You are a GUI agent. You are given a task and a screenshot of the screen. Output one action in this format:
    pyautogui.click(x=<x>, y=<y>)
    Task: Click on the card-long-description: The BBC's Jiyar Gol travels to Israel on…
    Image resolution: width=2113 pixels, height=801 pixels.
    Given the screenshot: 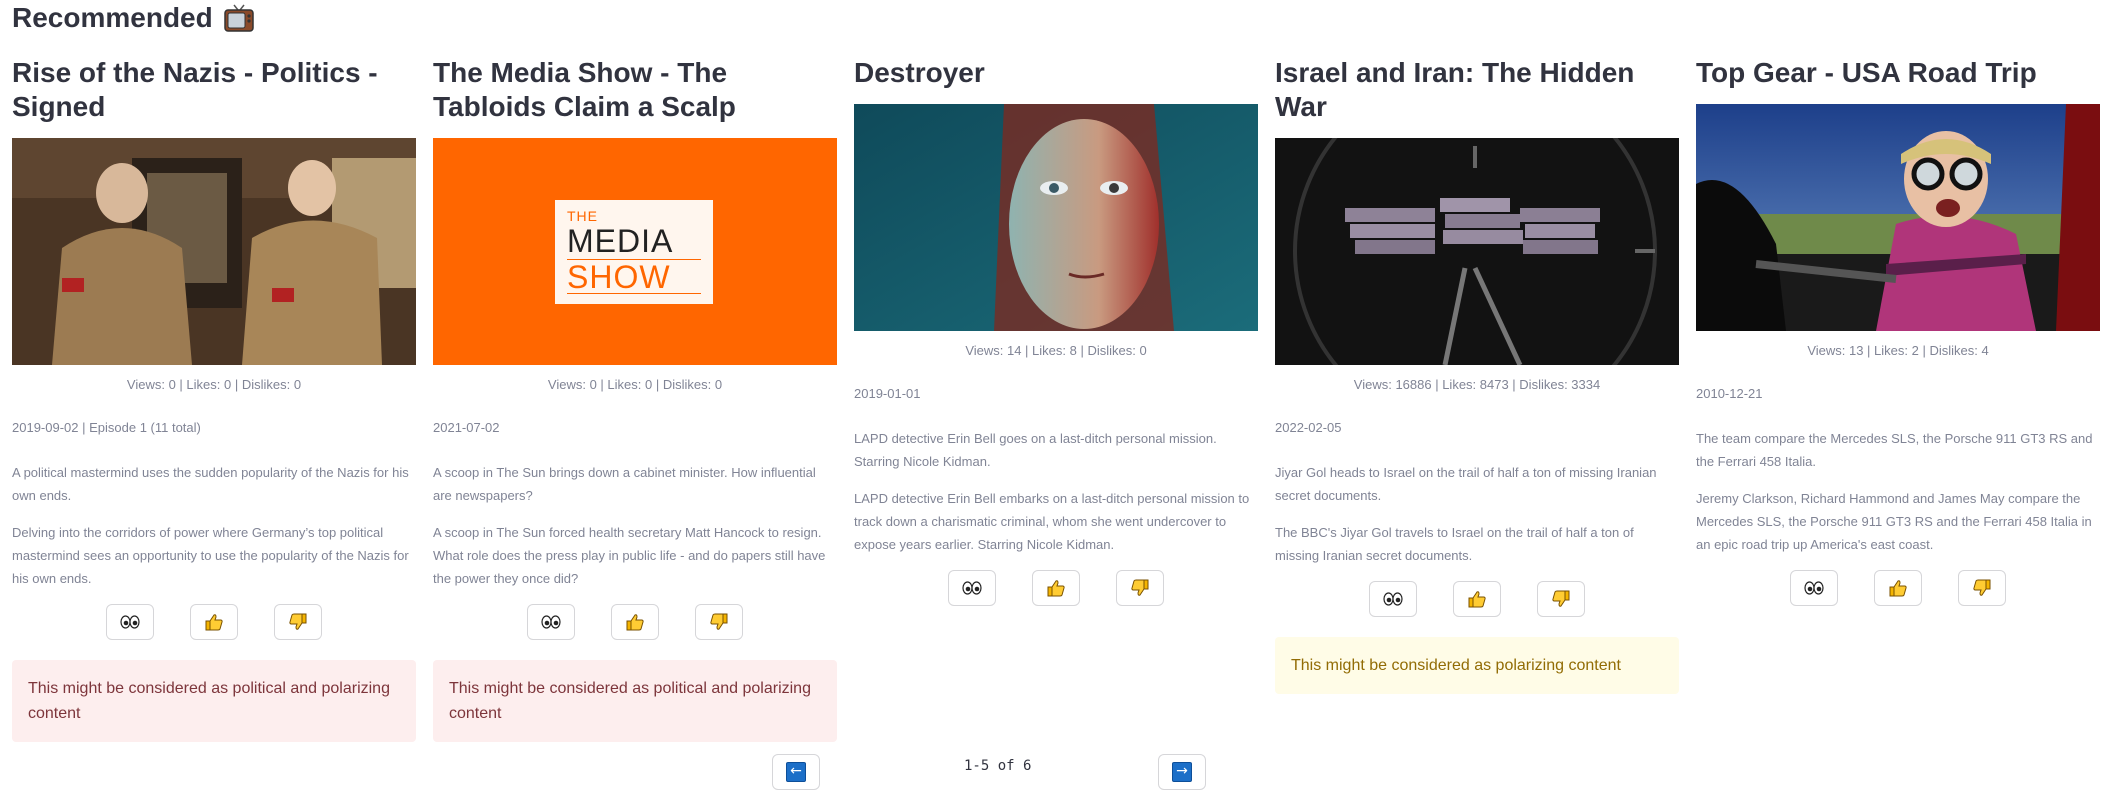 What is the action you would take?
    pyautogui.click(x=1454, y=544)
    